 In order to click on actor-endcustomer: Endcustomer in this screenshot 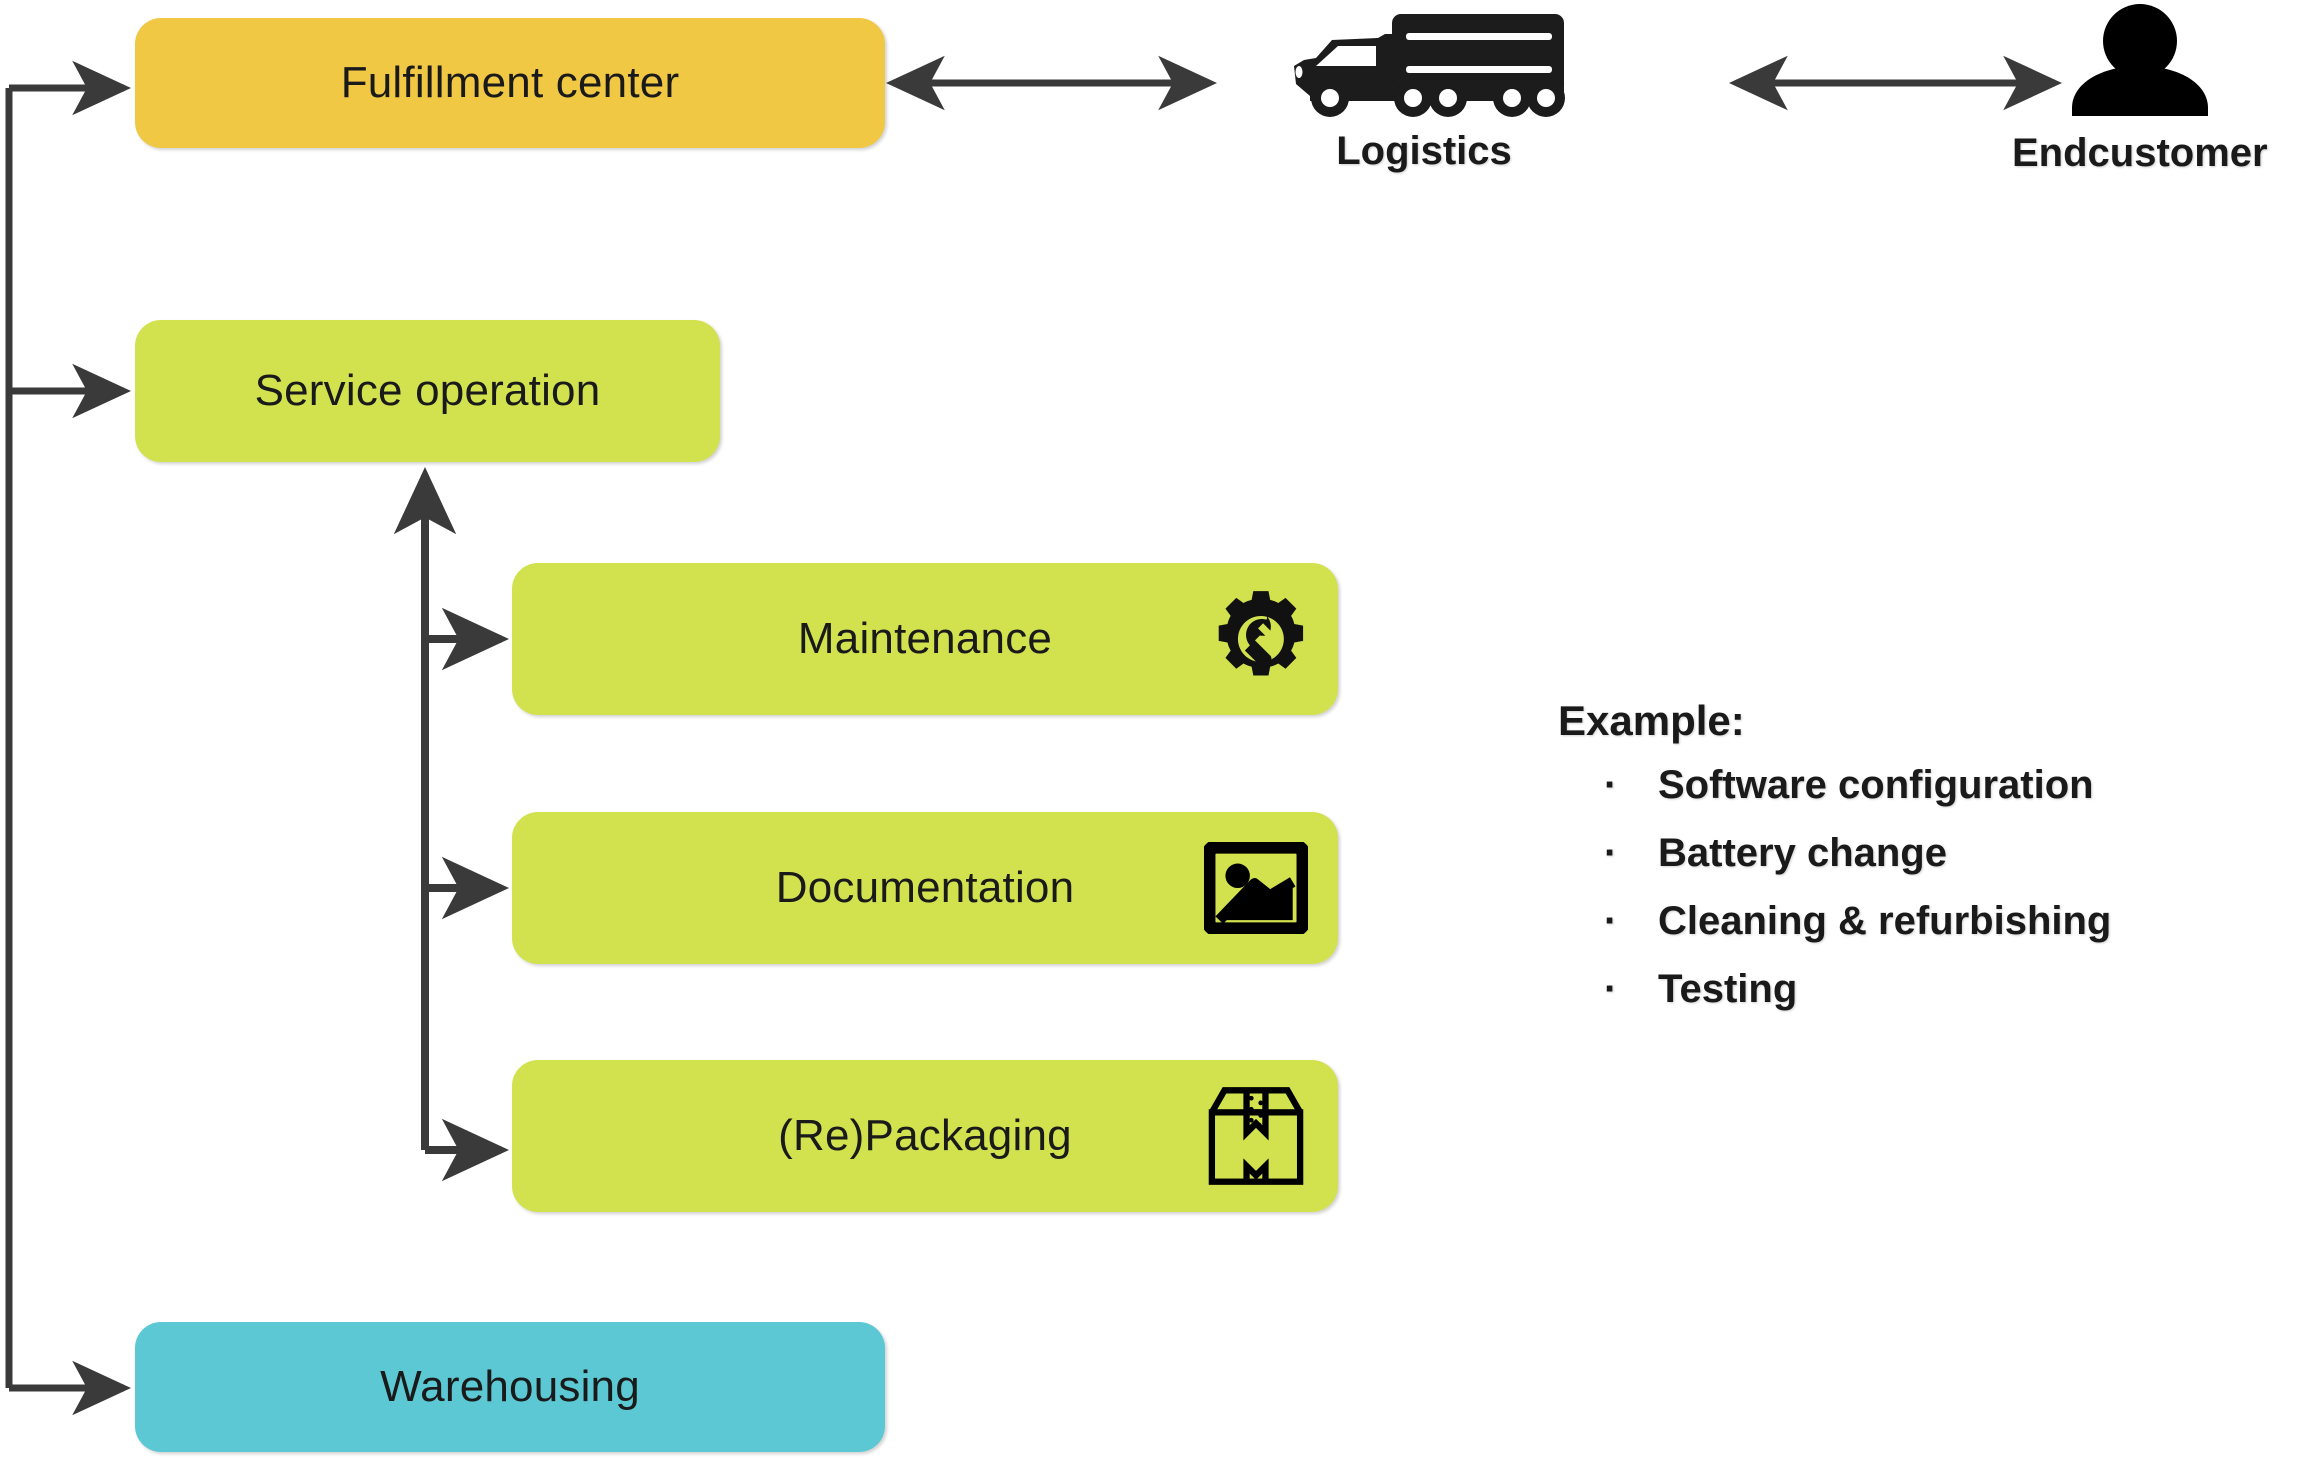, I will do `click(2140, 90)`.